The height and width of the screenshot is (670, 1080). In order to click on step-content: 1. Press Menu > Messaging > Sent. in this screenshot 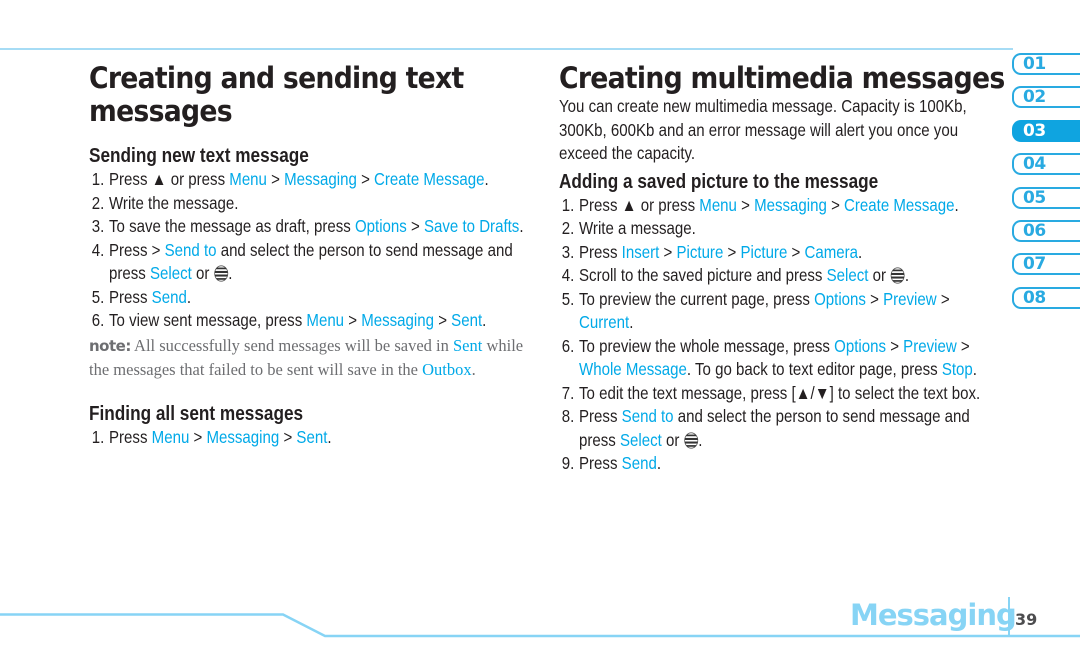, I will do `click(310, 438)`.